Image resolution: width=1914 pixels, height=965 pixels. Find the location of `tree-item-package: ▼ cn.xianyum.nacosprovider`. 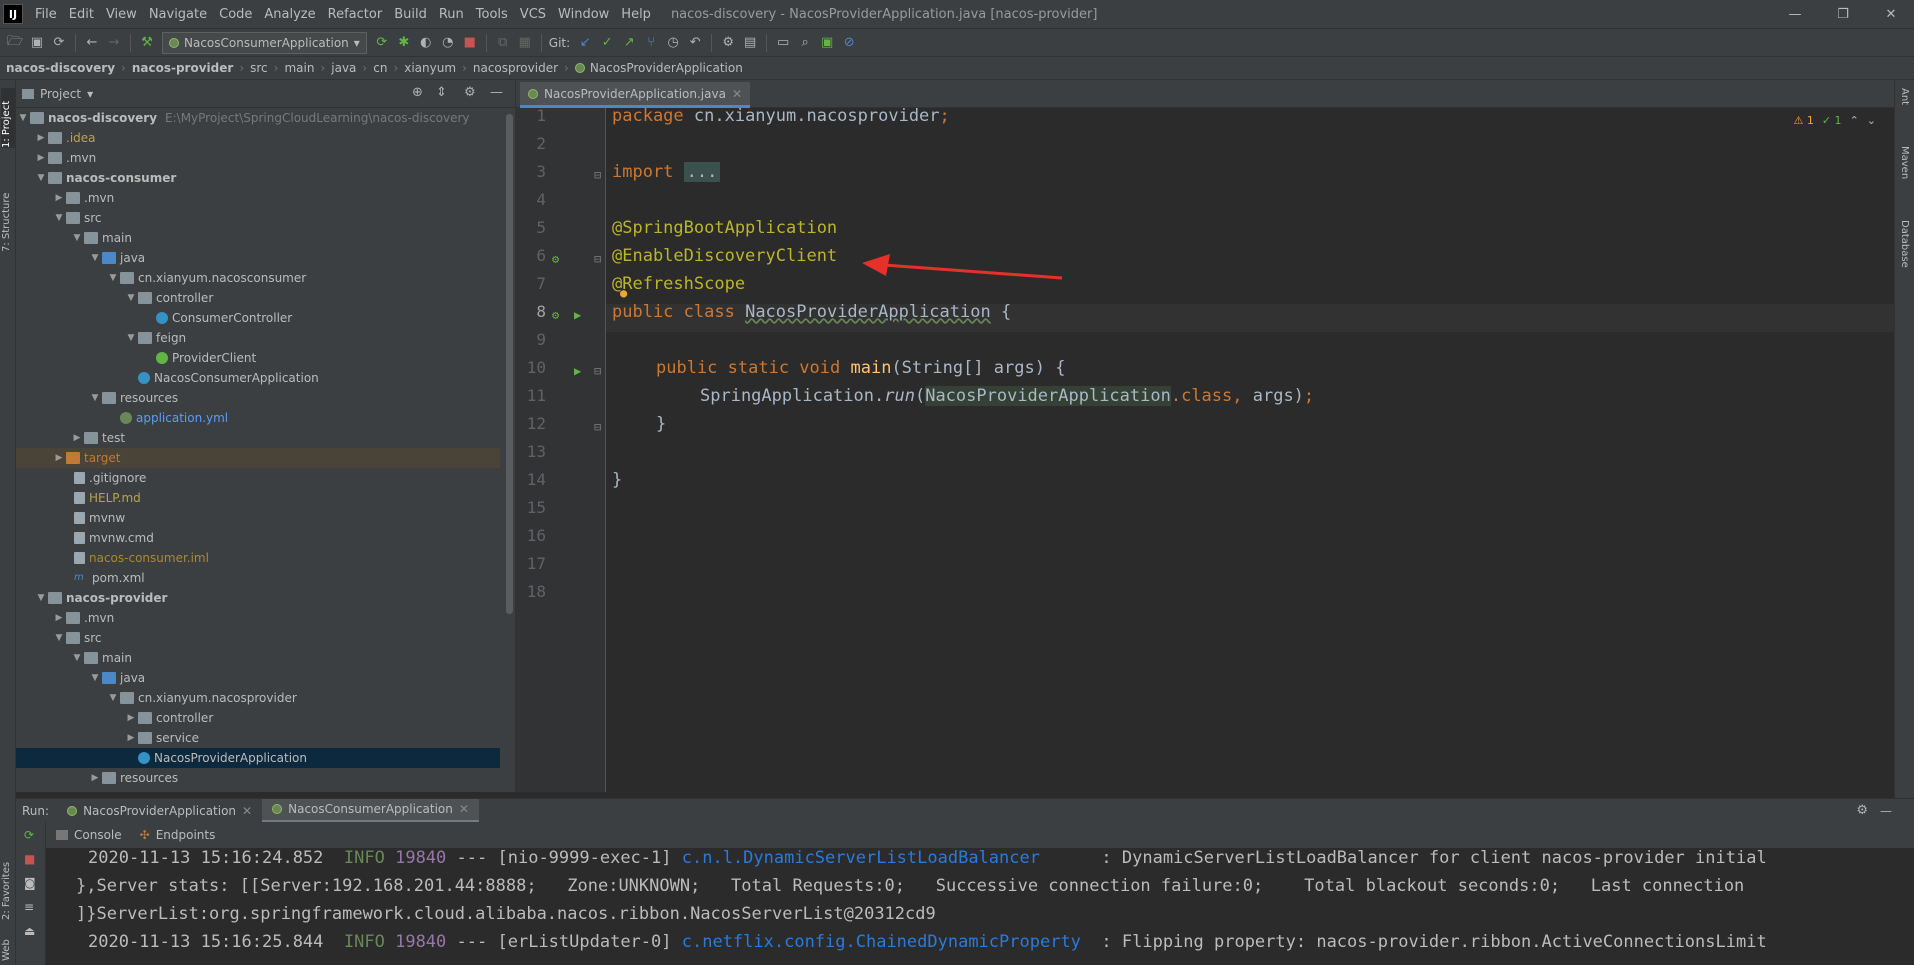

tree-item-package: ▼ cn.xianyum.nacosprovider is located at coordinates (258, 698).